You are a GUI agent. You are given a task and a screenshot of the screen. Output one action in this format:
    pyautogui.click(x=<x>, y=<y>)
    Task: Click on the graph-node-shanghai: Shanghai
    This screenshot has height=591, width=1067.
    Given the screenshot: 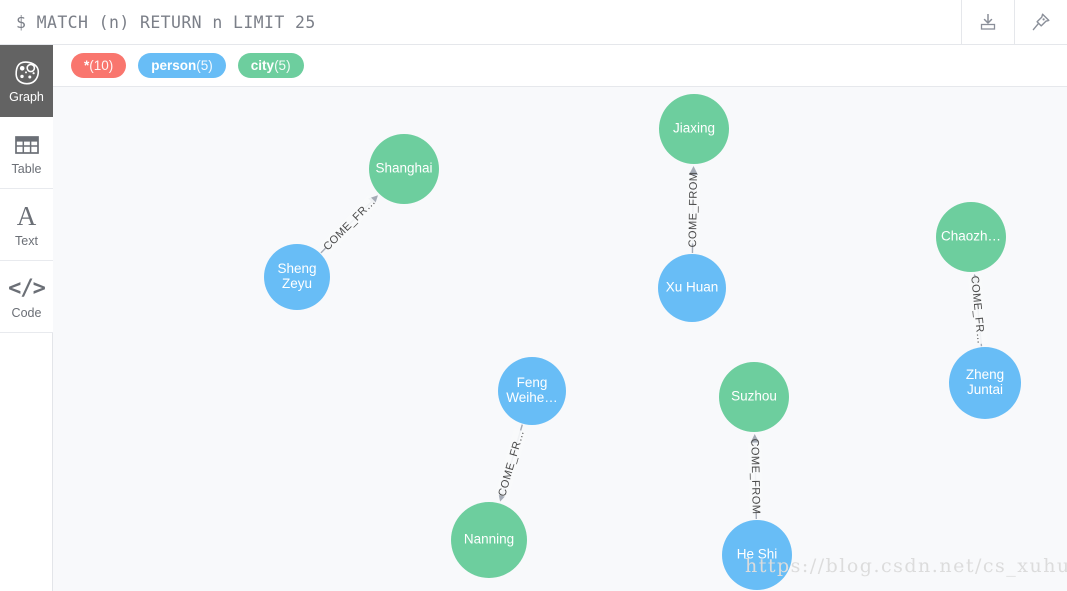 What is the action you would take?
    pyautogui.click(x=404, y=169)
    